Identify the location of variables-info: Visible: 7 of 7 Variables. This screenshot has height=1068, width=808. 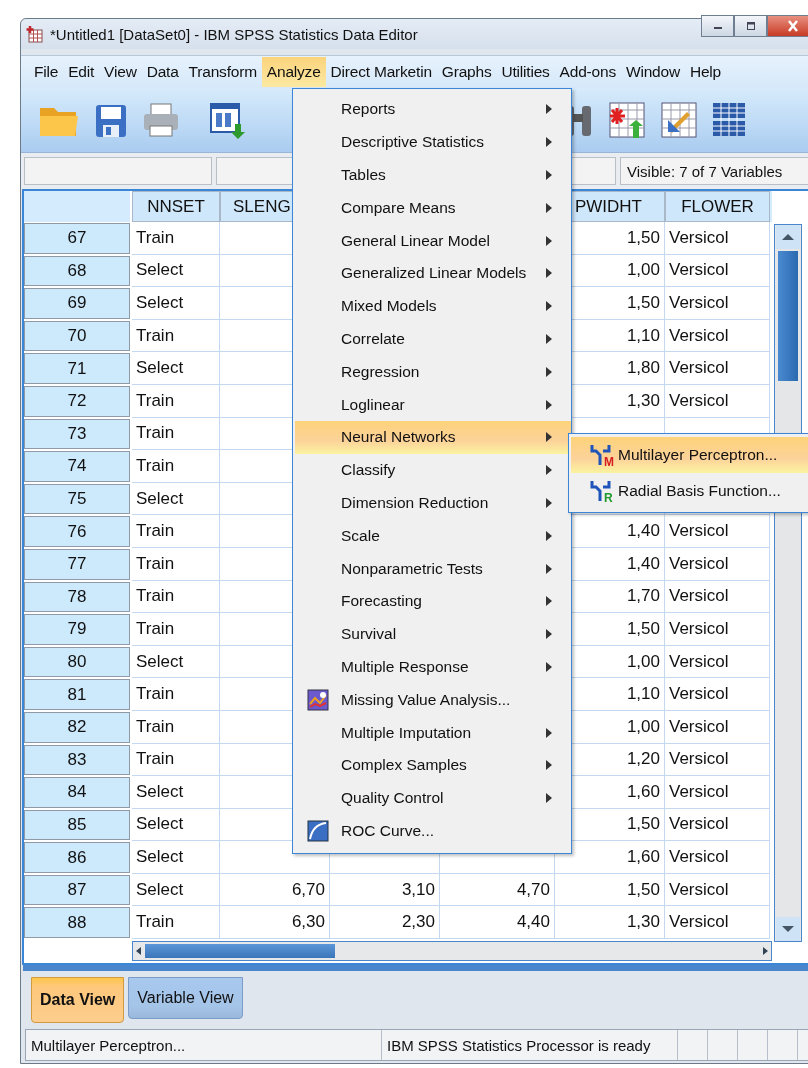
(714, 171).